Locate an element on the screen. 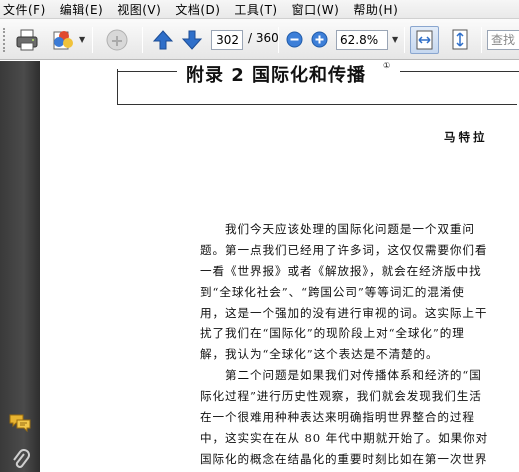 The height and width of the screenshot is (472, 519). total-pages: / 360 is located at coordinates (263, 38).